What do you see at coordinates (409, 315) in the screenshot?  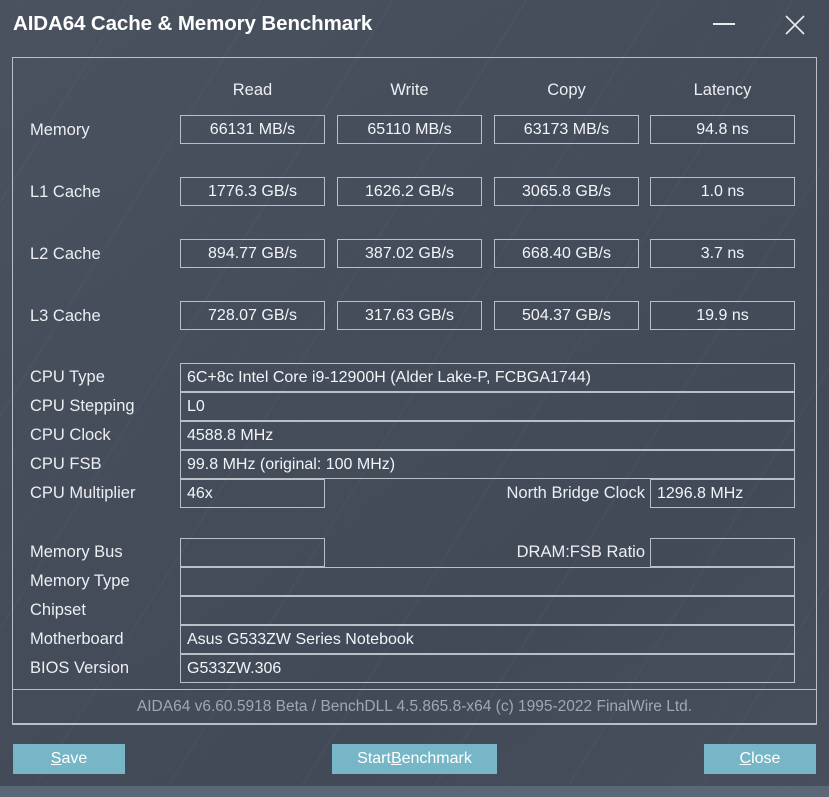 I see `cell-l3-write: 317.63 GB/s` at bounding box center [409, 315].